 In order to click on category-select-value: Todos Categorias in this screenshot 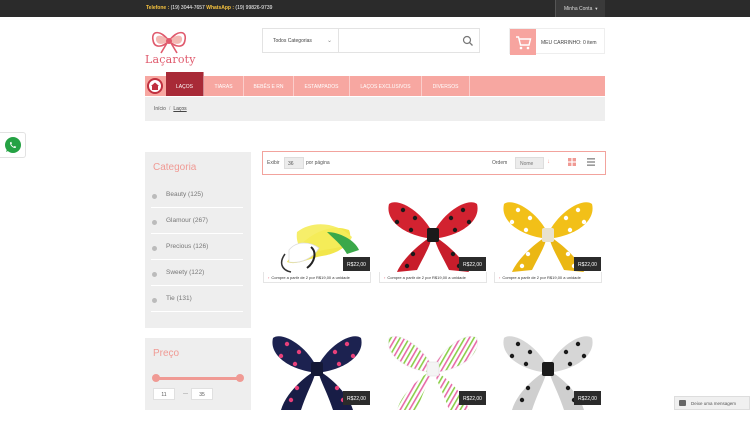, I will do `click(292, 41)`.